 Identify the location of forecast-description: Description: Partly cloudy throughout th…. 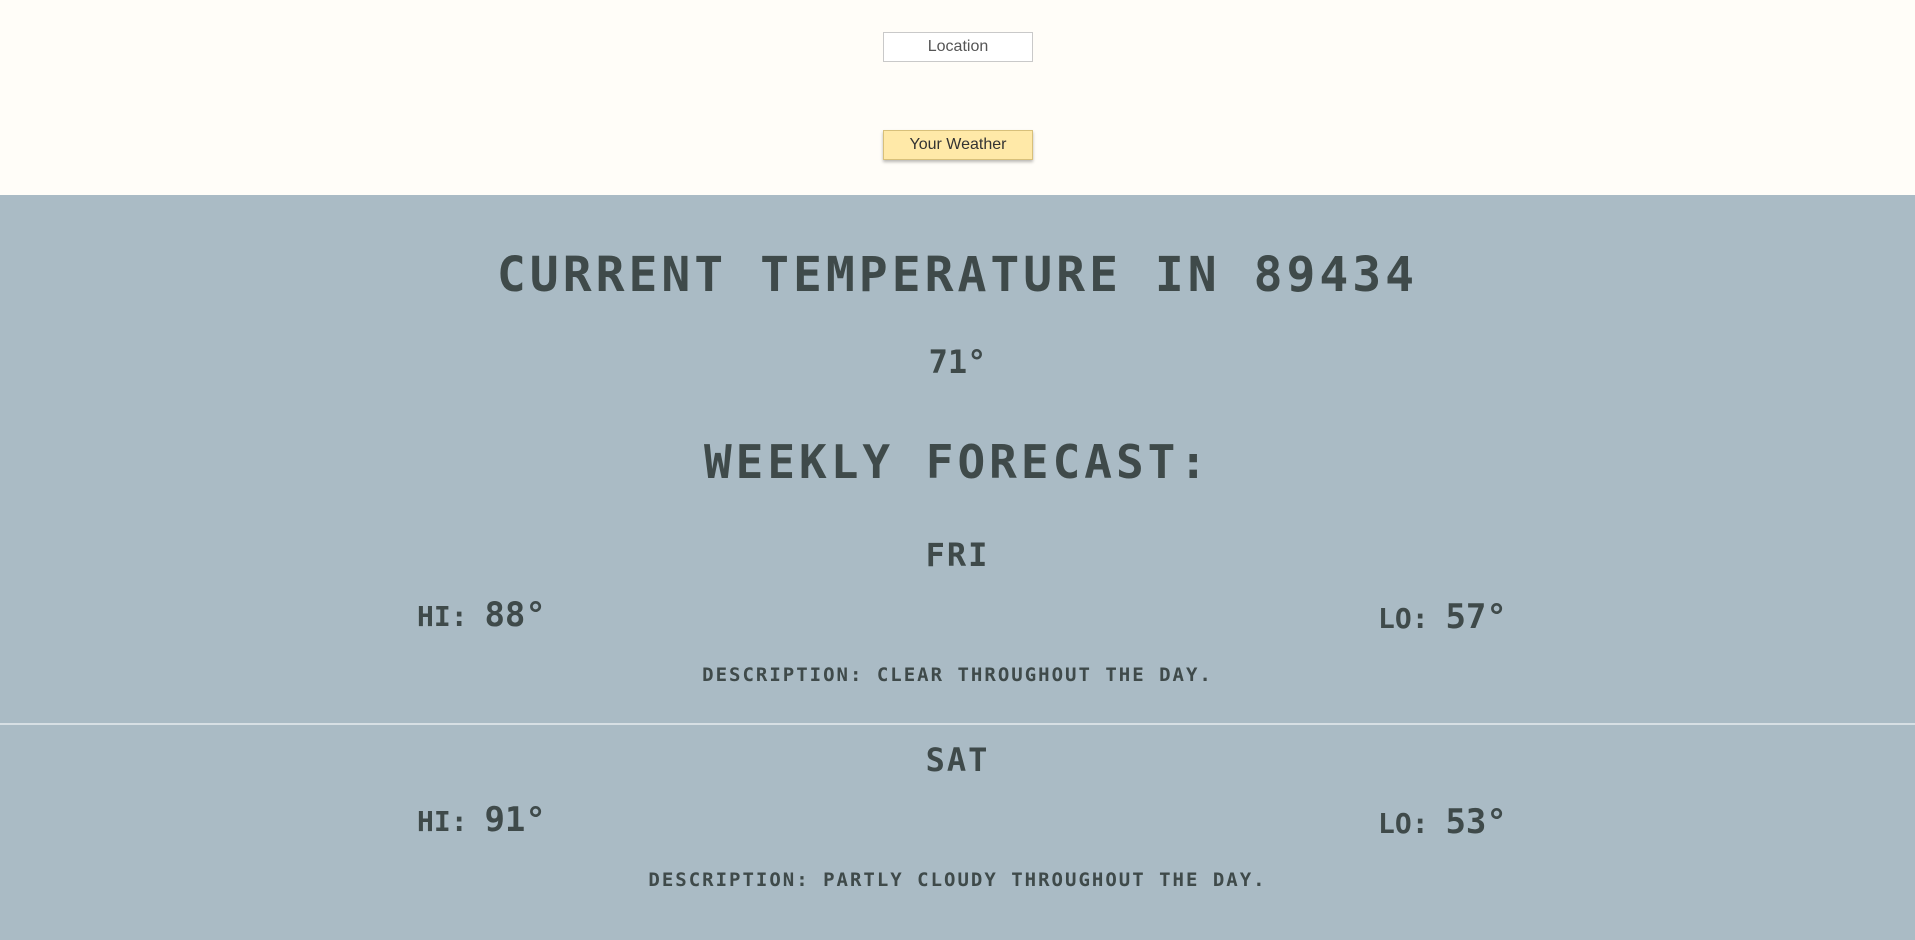
(957, 880).